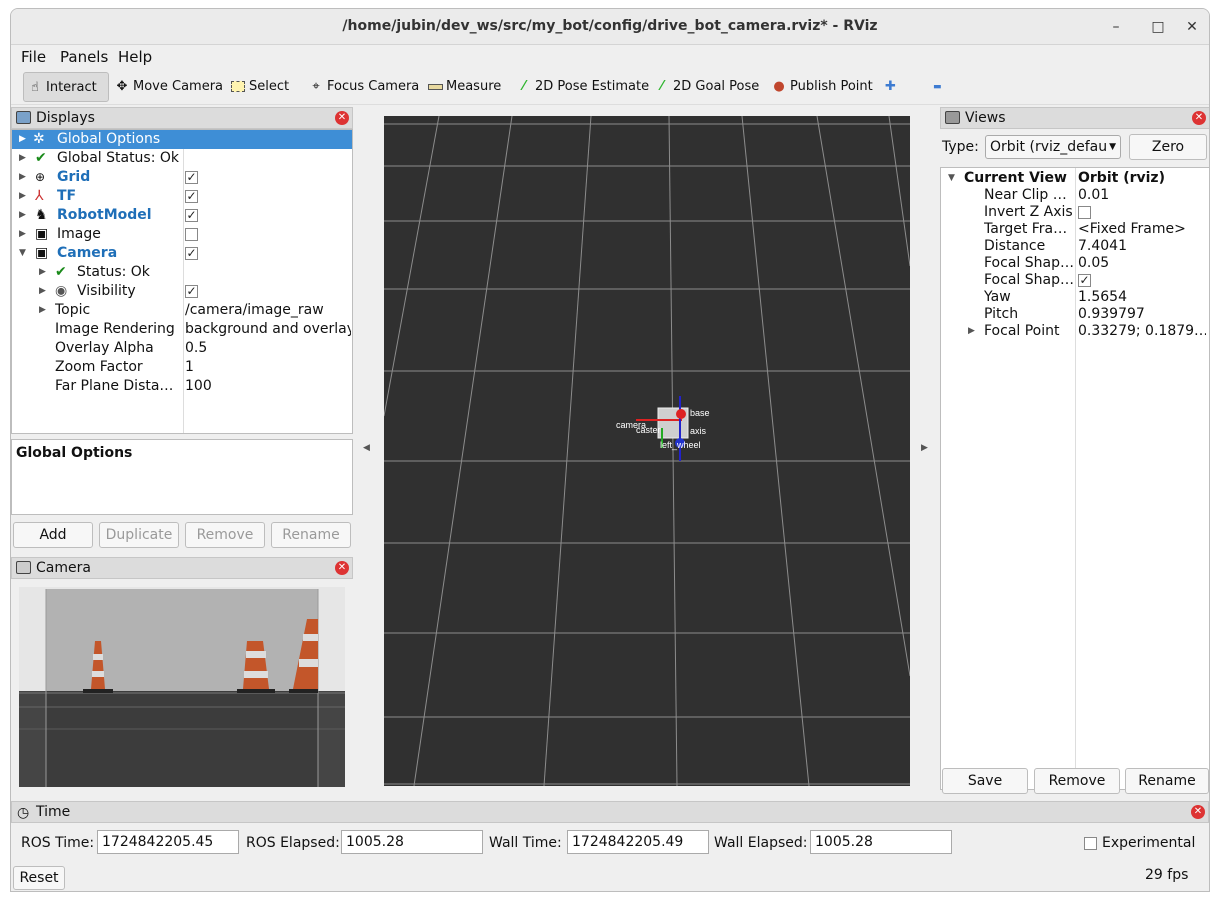 This screenshot has height=901, width=1220. Describe the element at coordinates (881, 842) in the screenshot. I see `wall-elapsed-field: 1005.28` at that location.